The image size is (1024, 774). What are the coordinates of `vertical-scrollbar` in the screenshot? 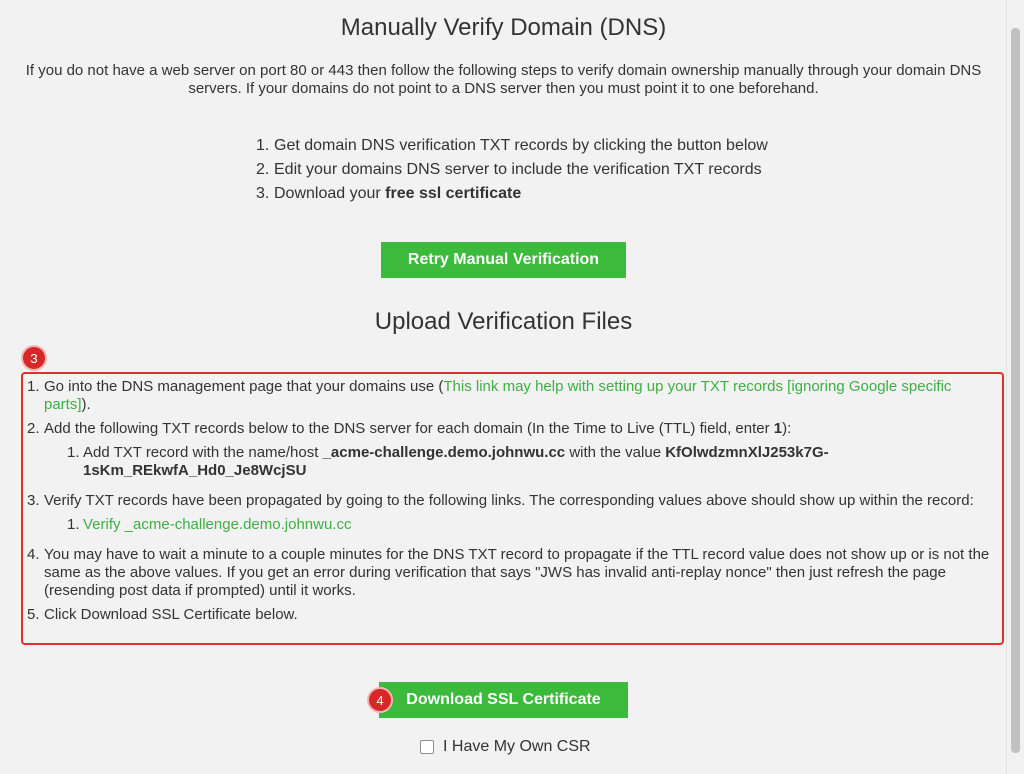 It's located at (1015, 387).